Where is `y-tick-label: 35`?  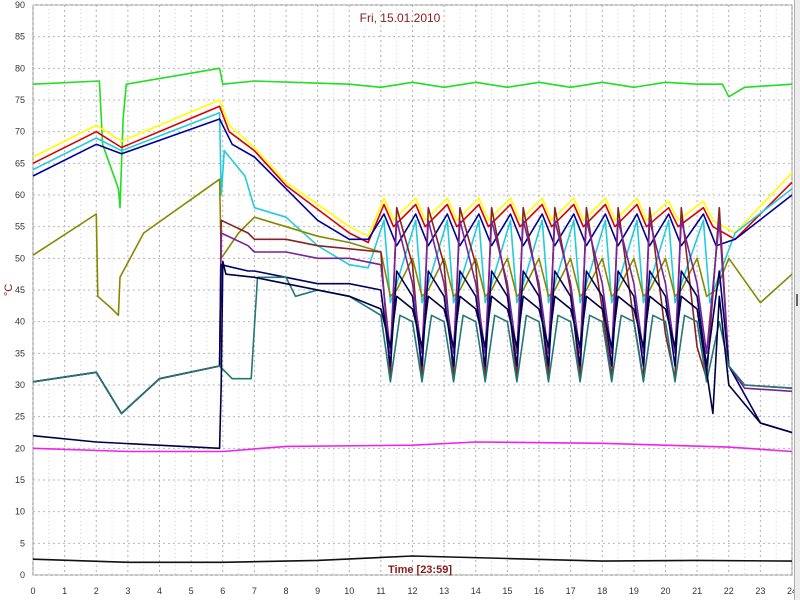
y-tick-label: 35 is located at coordinates (20, 353).